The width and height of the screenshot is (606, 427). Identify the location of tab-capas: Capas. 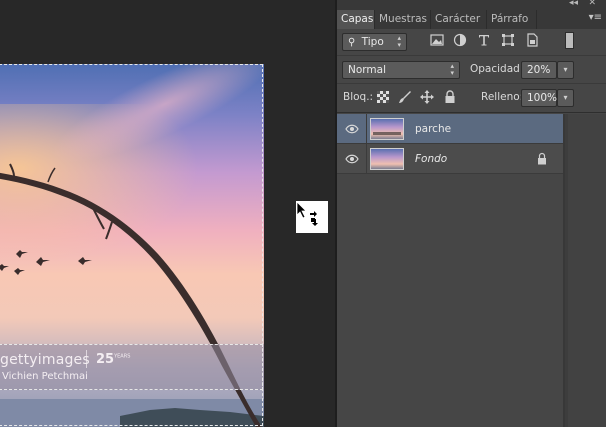
(356, 19).